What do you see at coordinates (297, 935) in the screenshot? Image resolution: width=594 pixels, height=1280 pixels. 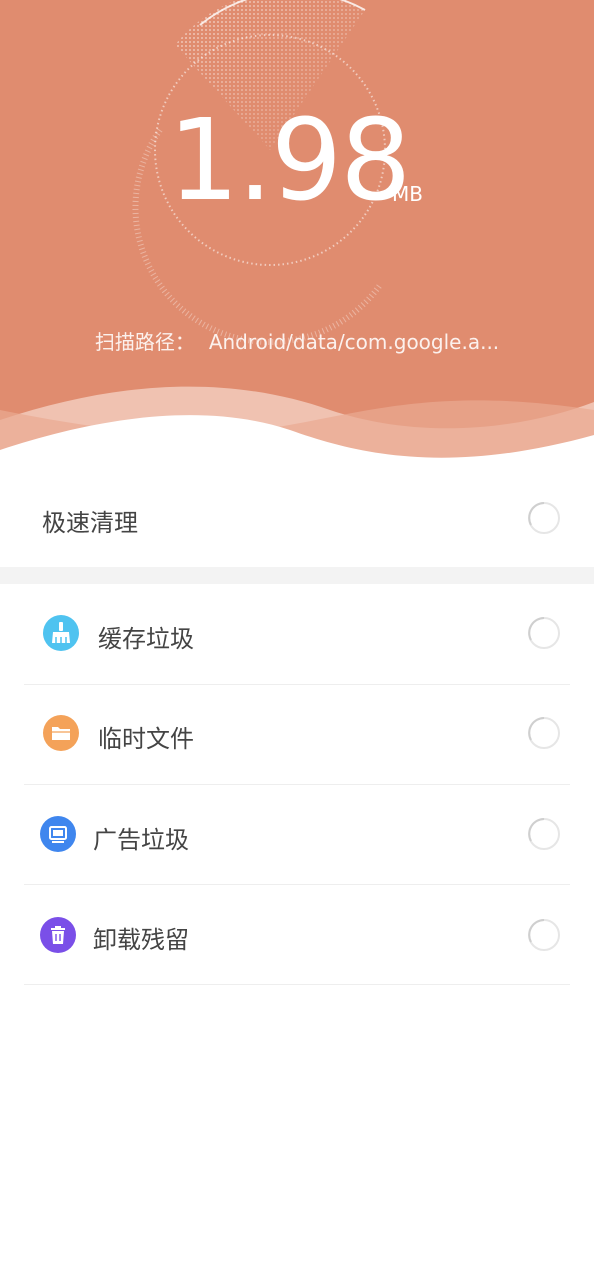 I see `category-row-uninstall-residue: 卸载残留` at bounding box center [297, 935].